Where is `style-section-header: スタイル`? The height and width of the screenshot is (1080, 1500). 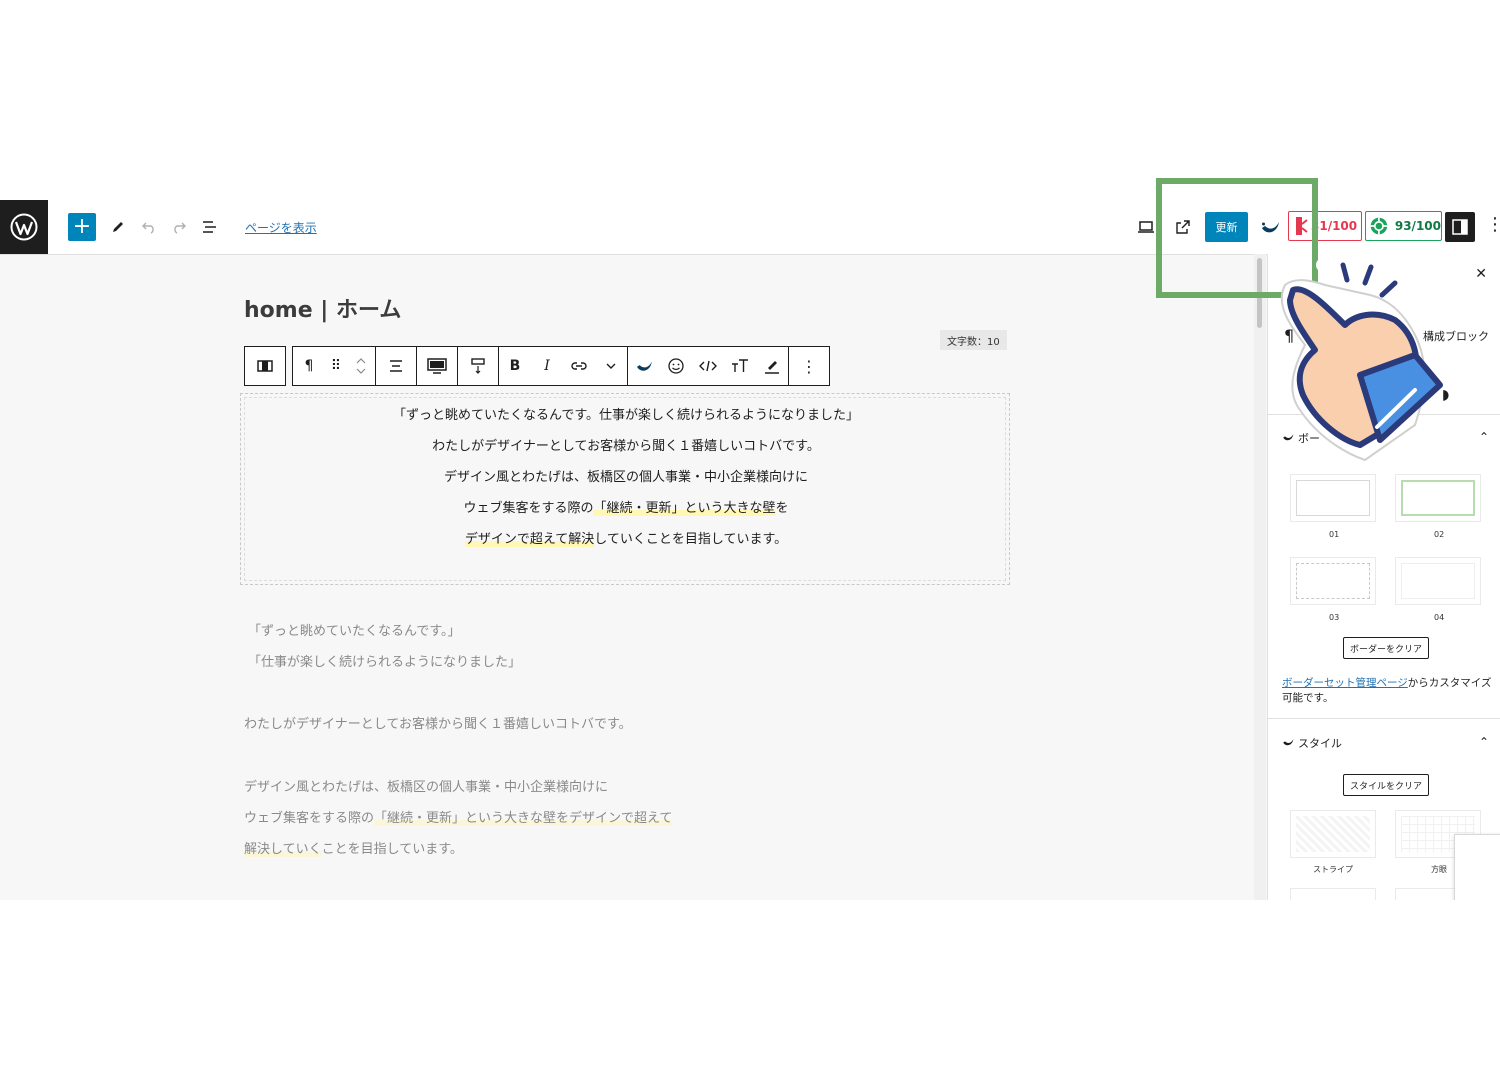
style-section-header: スタイル is located at coordinates (1312, 743).